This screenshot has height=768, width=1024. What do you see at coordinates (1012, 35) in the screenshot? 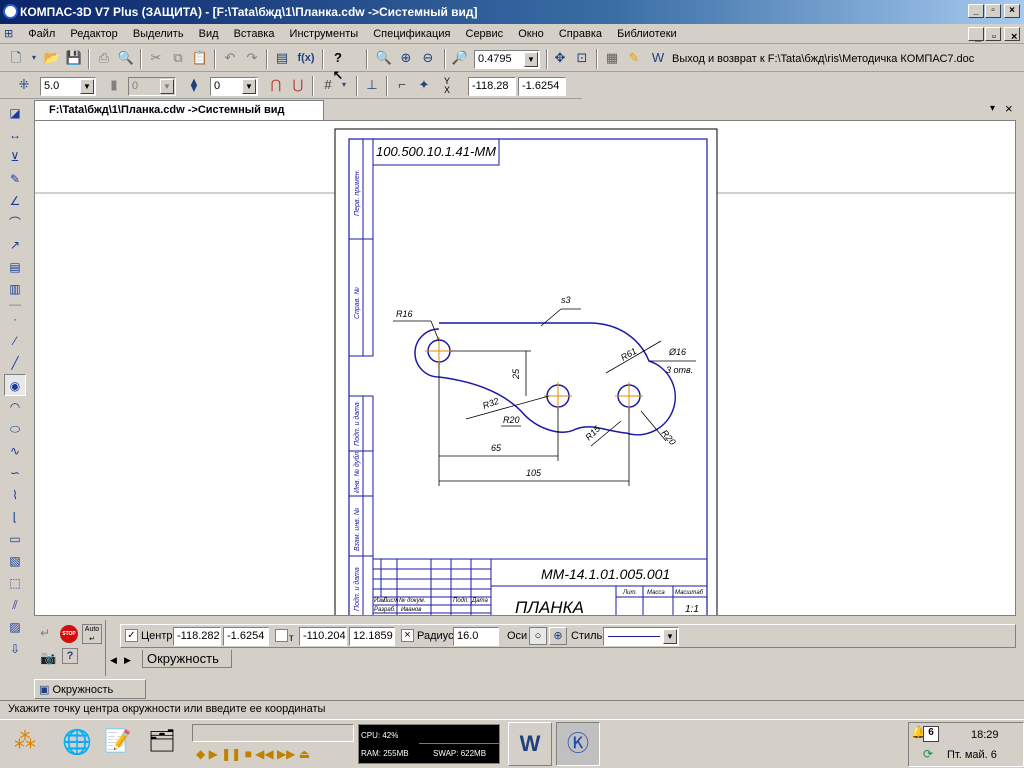
I see `doc-close-button: ×` at bounding box center [1012, 35].